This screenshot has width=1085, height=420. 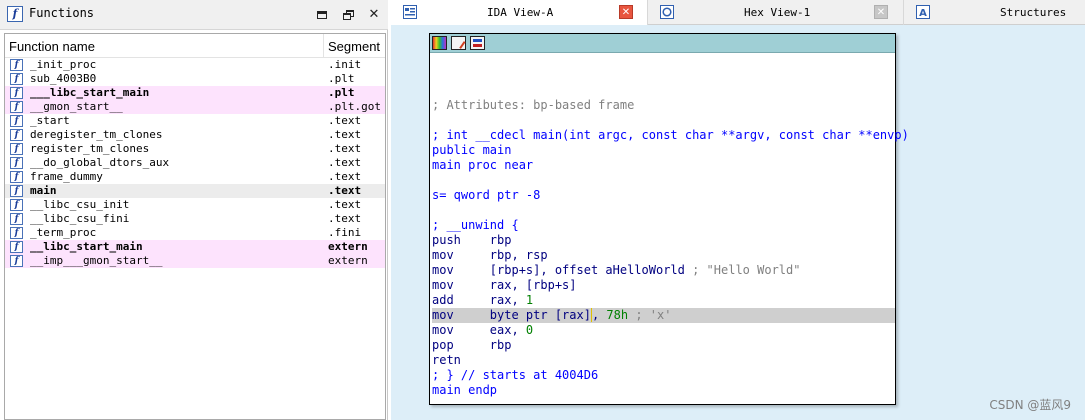 I want to click on function-row: f register_tm_clones .text, so click(x=195, y=149).